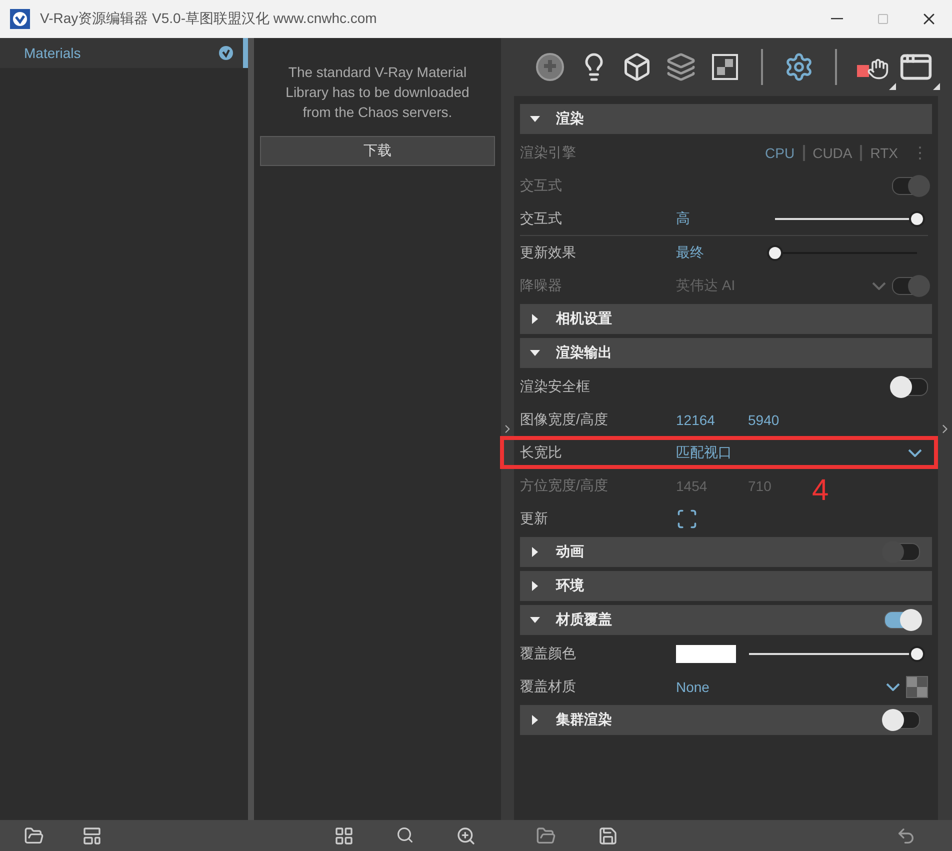  I want to click on color-swatch, so click(706, 653).